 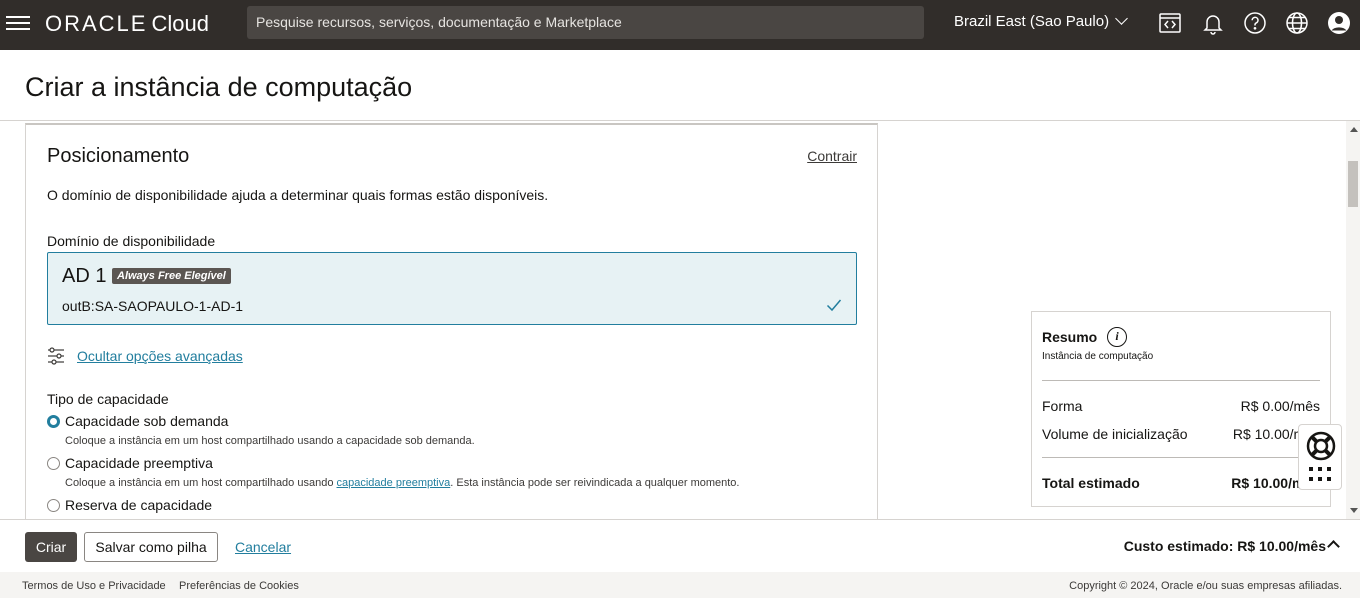 I want to click on always-free-badge: Always Free Elegível, so click(x=171, y=276).